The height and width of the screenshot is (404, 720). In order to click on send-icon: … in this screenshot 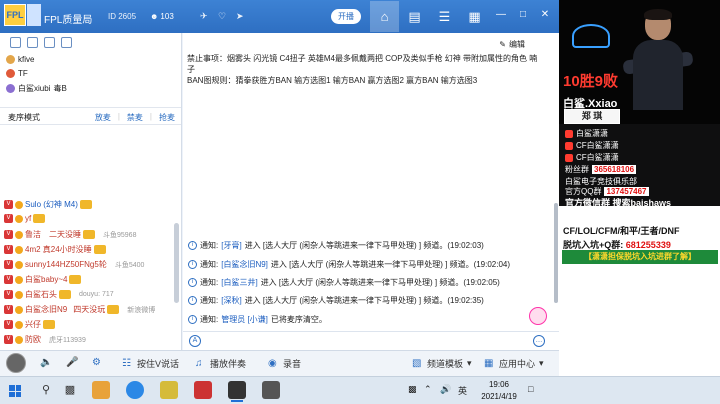, I will do `click(539, 341)`.